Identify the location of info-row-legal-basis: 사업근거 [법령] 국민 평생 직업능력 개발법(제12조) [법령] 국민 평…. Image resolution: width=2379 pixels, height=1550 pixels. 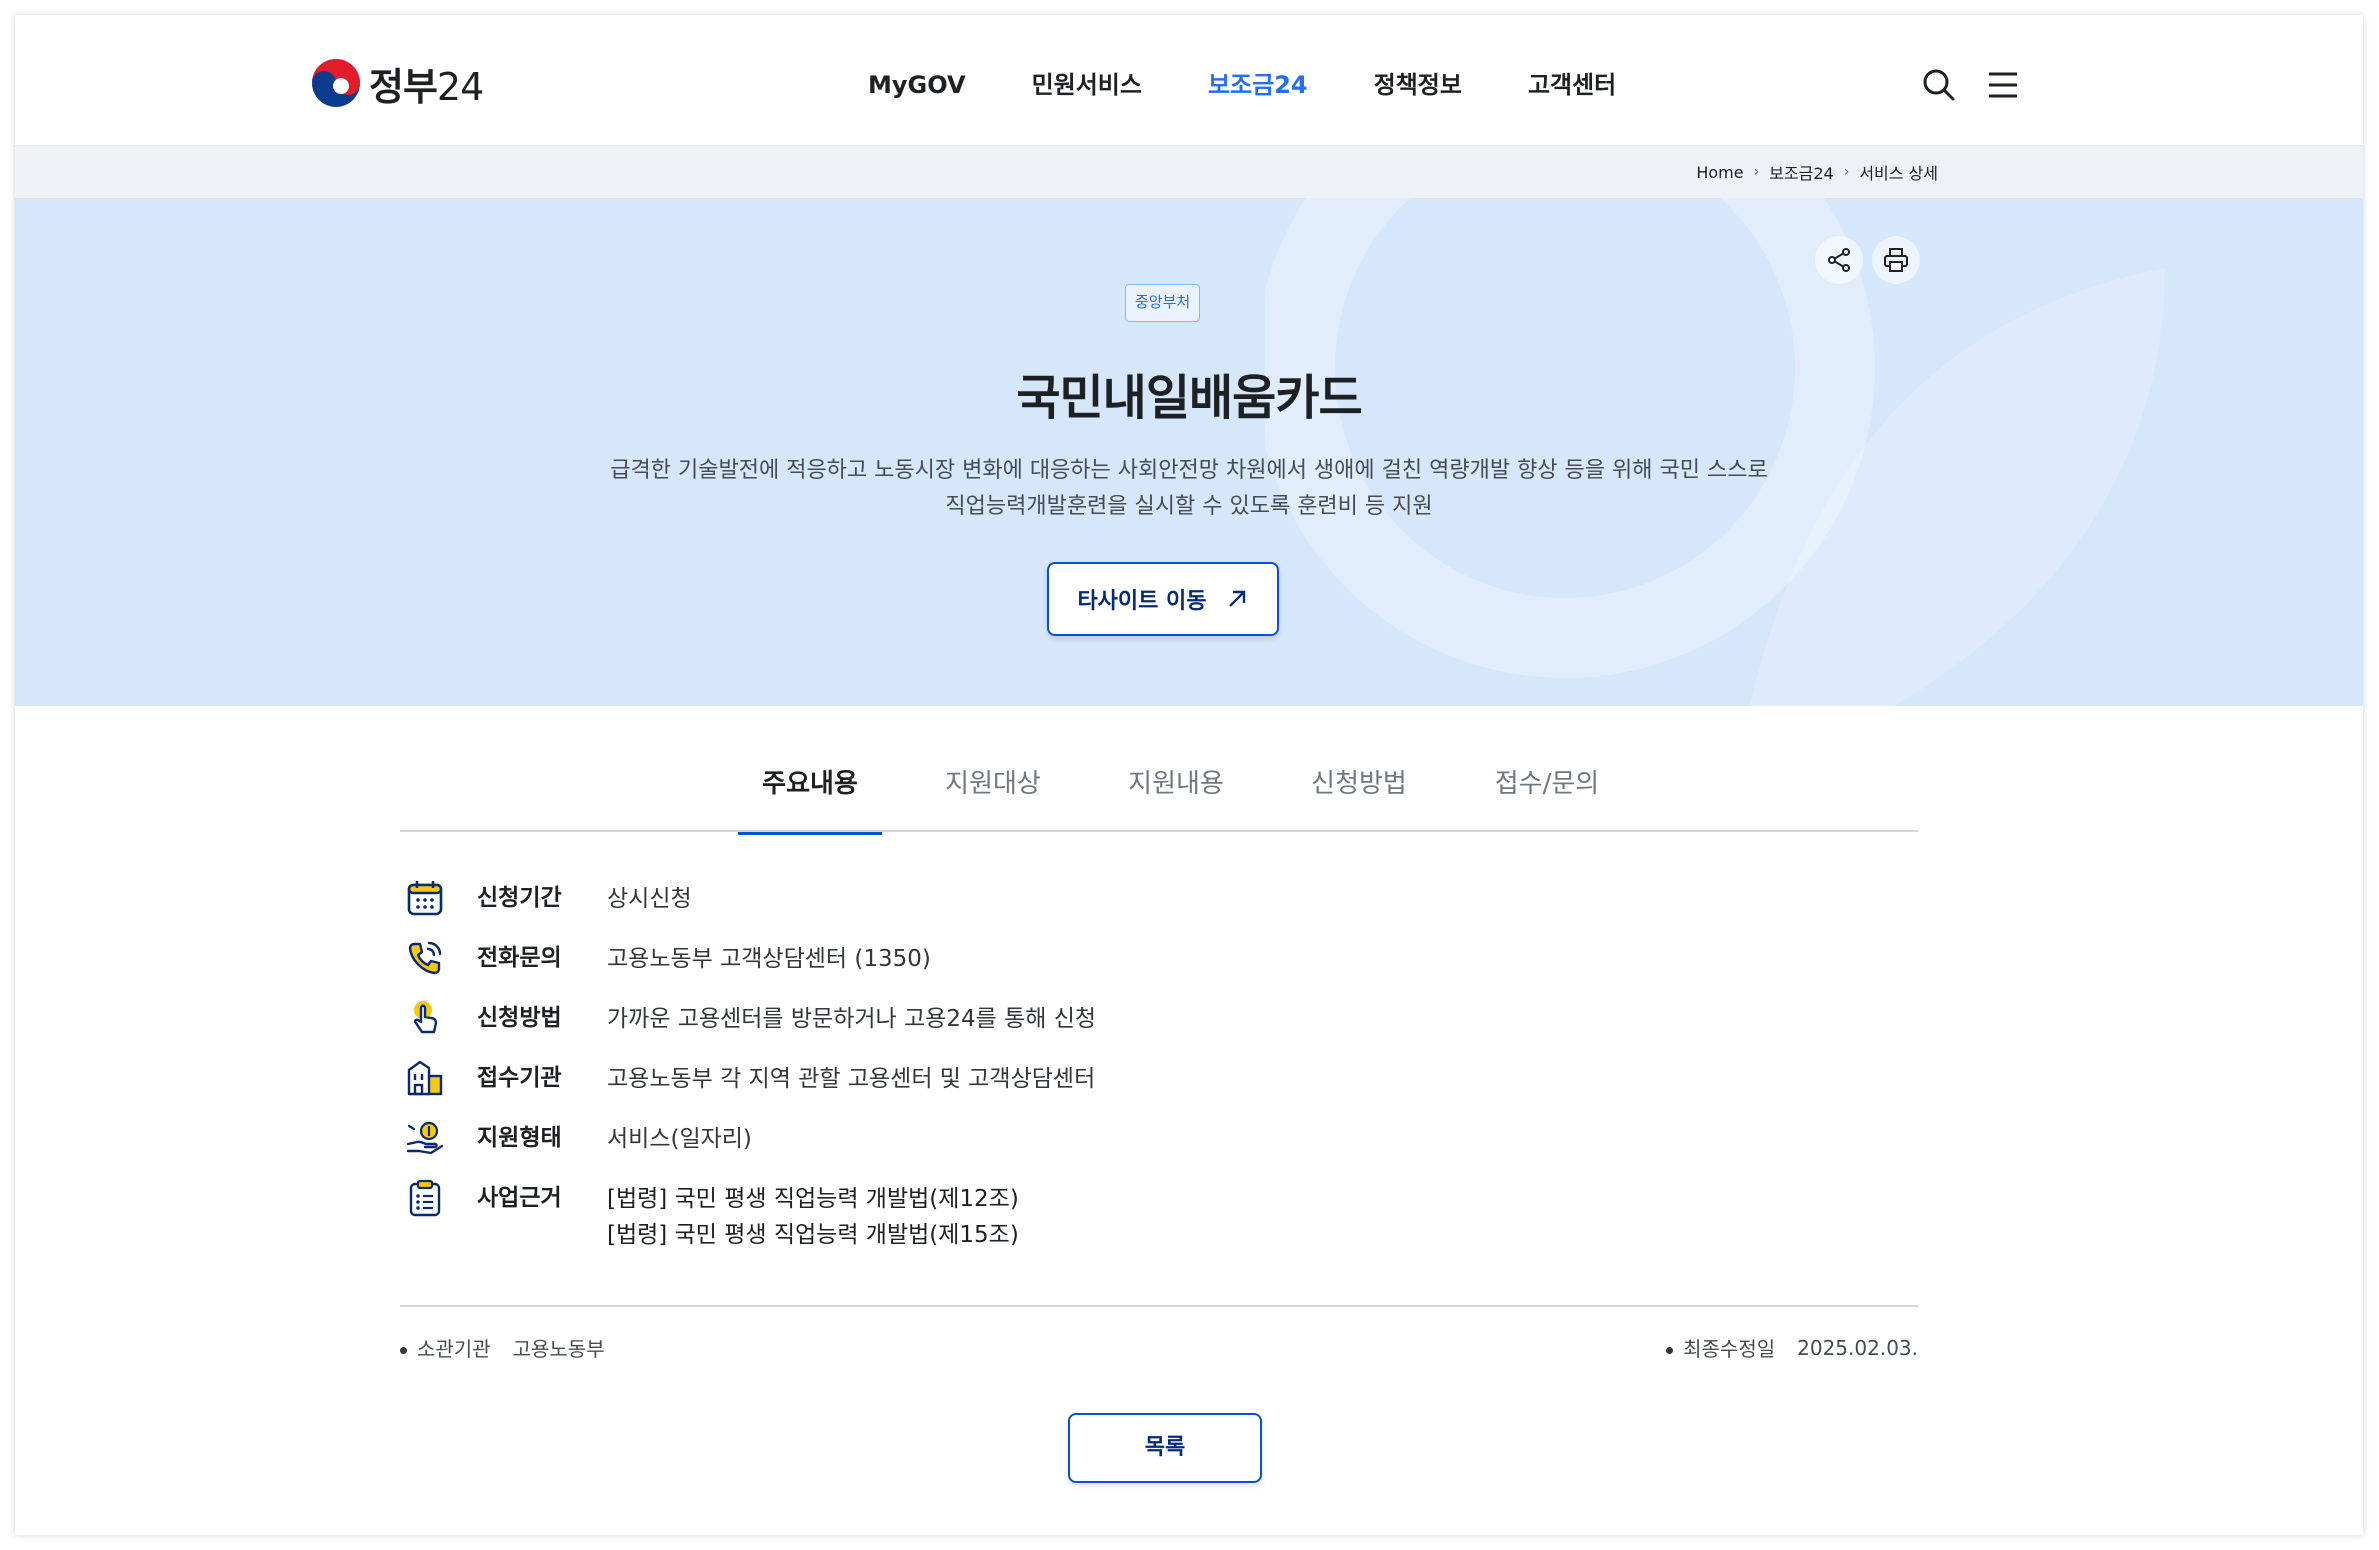
(712, 1213).